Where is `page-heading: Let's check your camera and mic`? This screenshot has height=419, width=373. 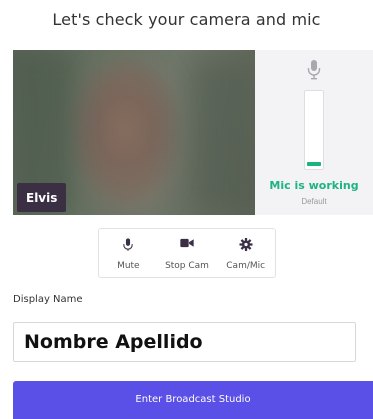 page-heading: Let's check your camera and mic is located at coordinates (186, 19).